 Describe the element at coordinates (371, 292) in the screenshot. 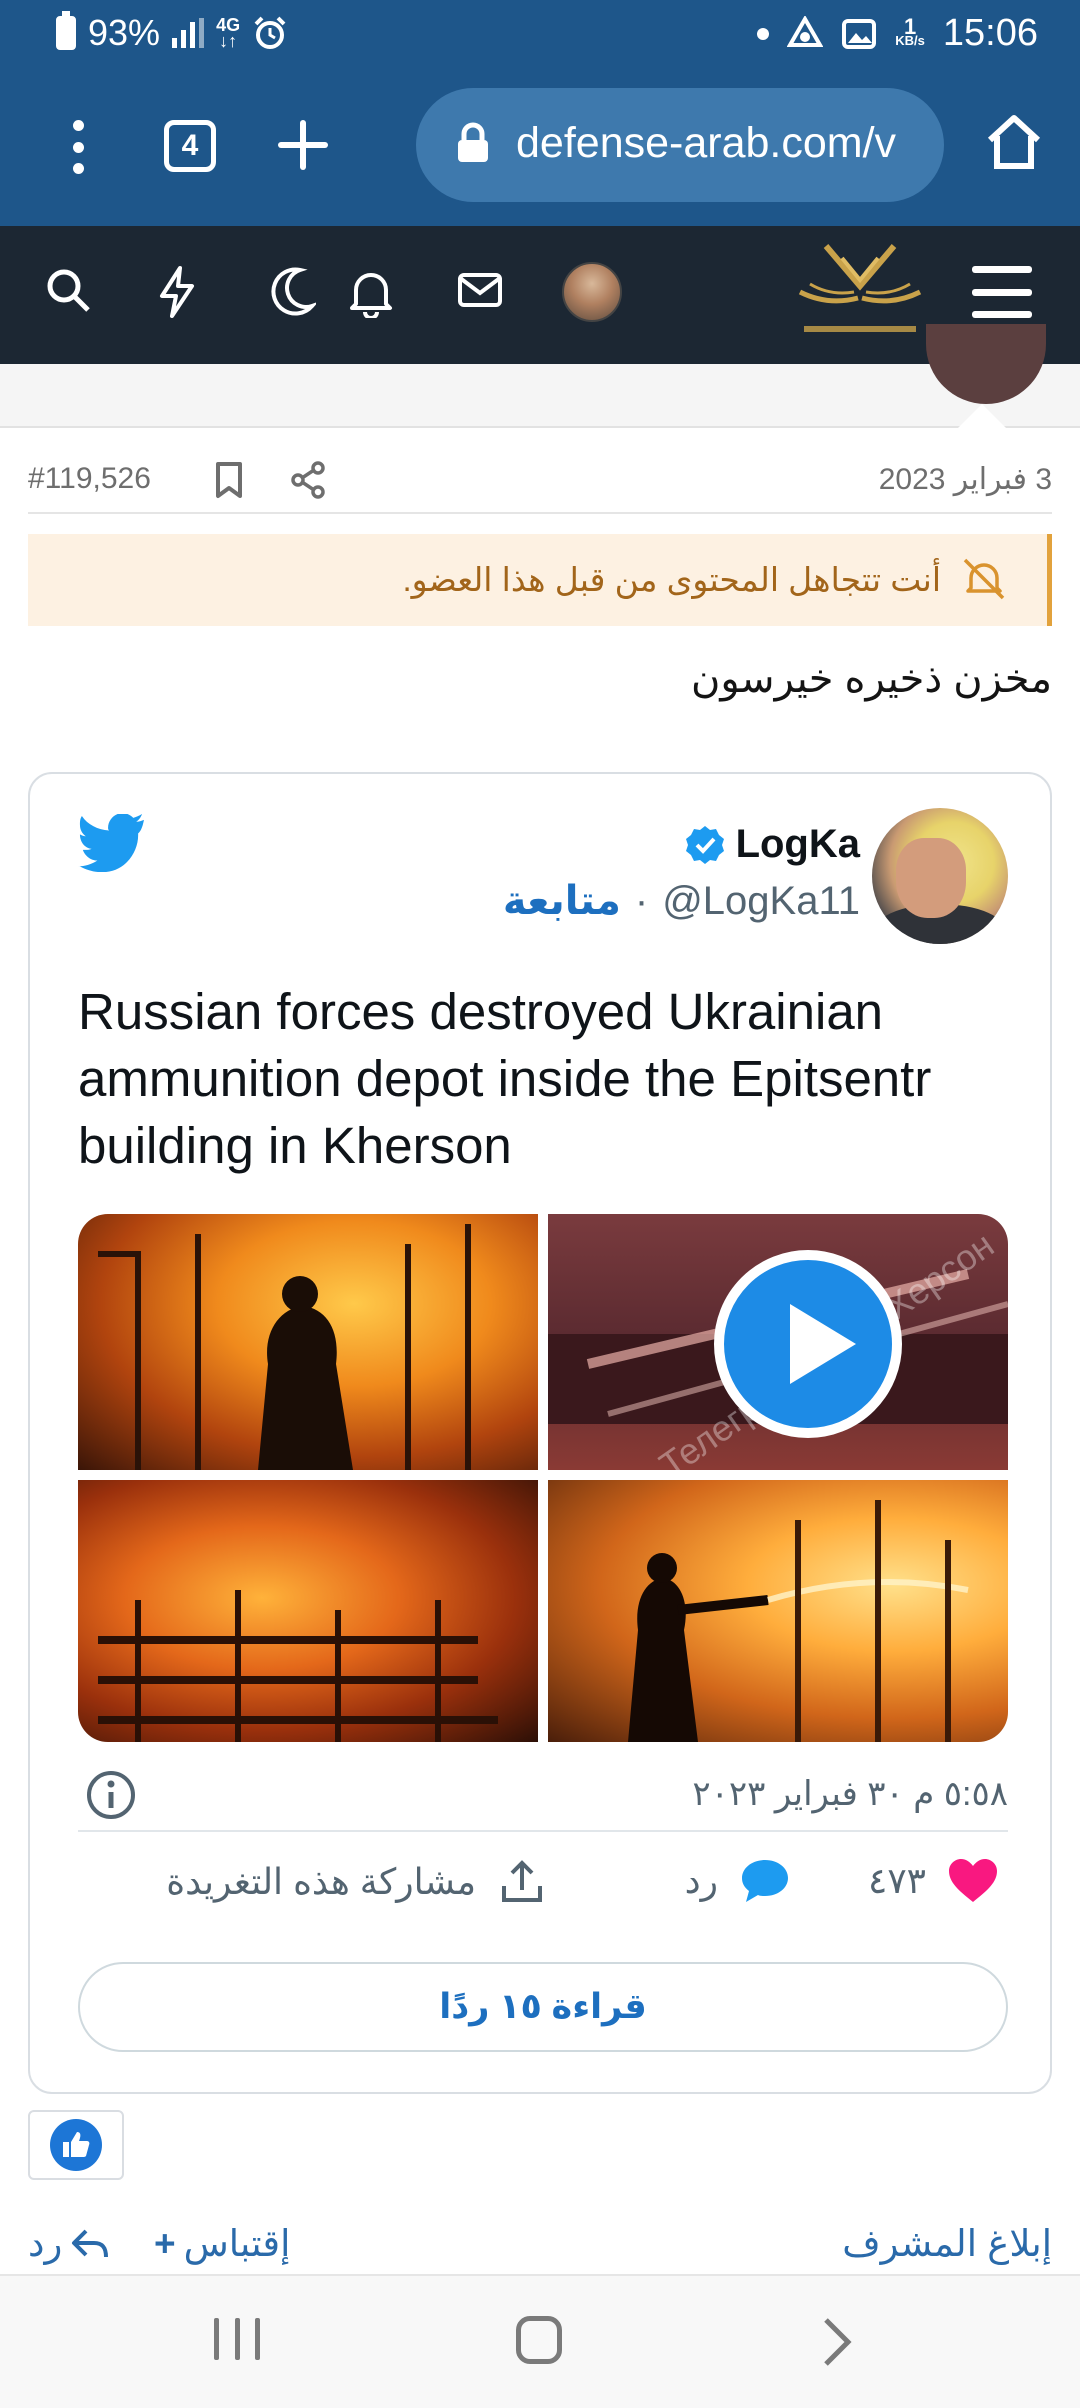

I see `bell-icon` at that location.